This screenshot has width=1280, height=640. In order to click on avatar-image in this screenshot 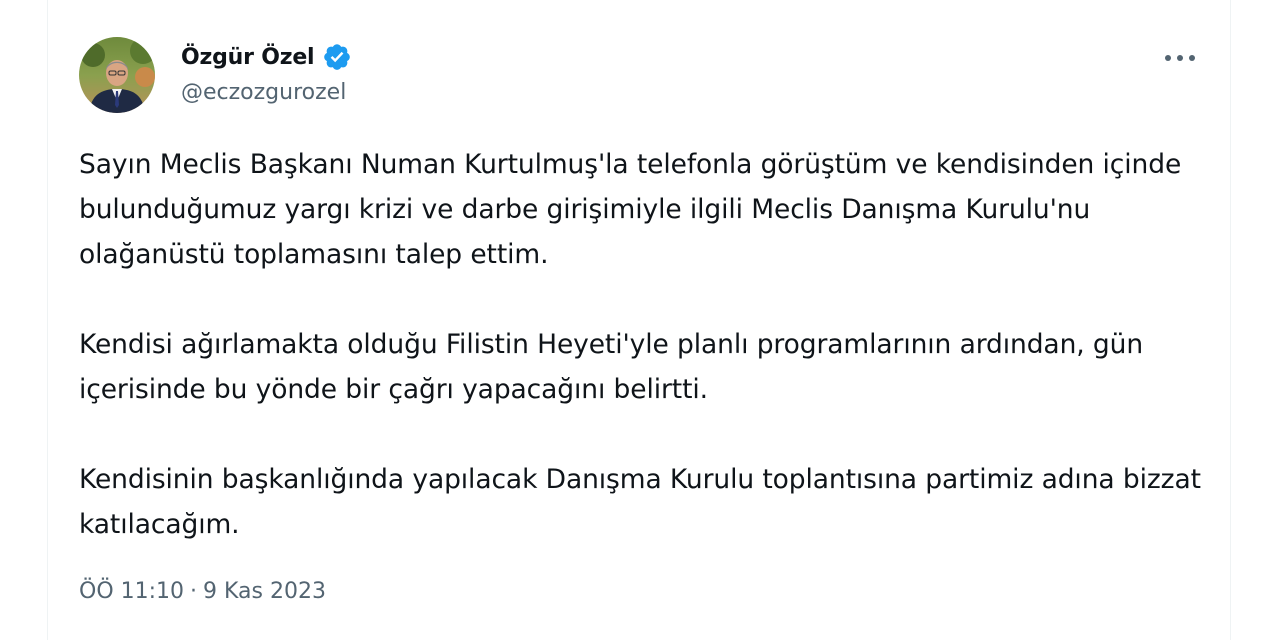, I will do `click(117, 75)`.